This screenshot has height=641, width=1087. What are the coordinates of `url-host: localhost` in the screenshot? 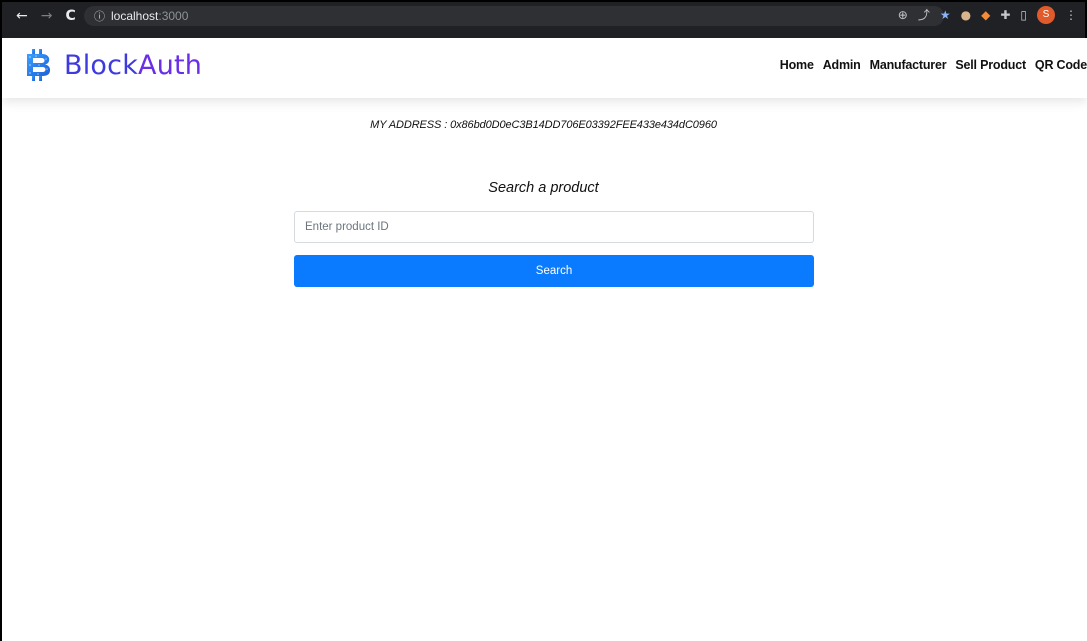 It's located at (135, 16).